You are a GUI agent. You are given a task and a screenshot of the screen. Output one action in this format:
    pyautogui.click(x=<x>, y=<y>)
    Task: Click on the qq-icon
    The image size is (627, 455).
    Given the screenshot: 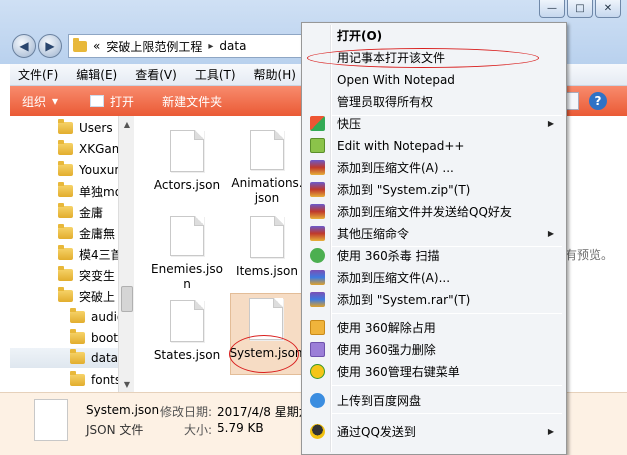 What is the action you would take?
    pyautogui.click(x=317, y=431)
    